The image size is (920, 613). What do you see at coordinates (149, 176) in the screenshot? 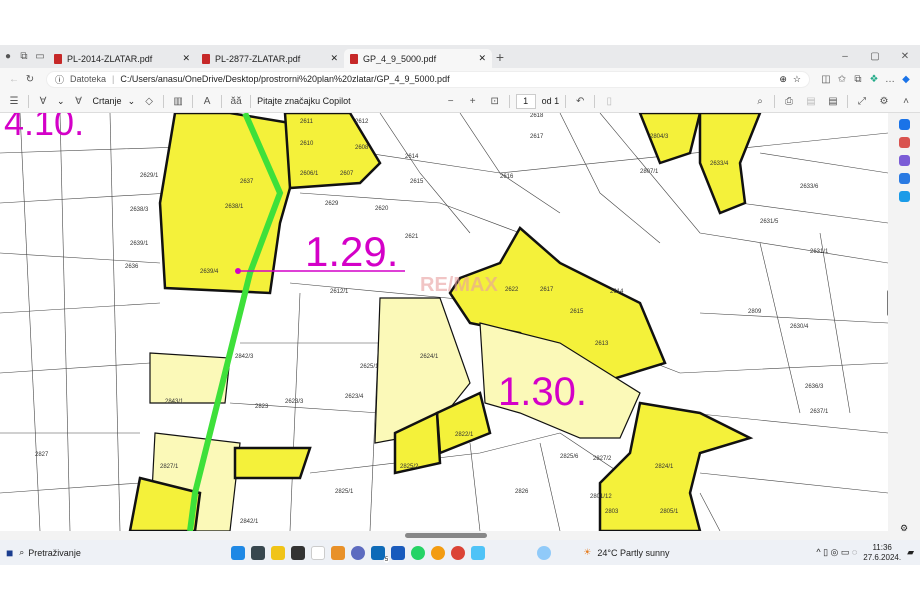
I see `parcel-label: 2629/1` at bounding box center [149, 176].